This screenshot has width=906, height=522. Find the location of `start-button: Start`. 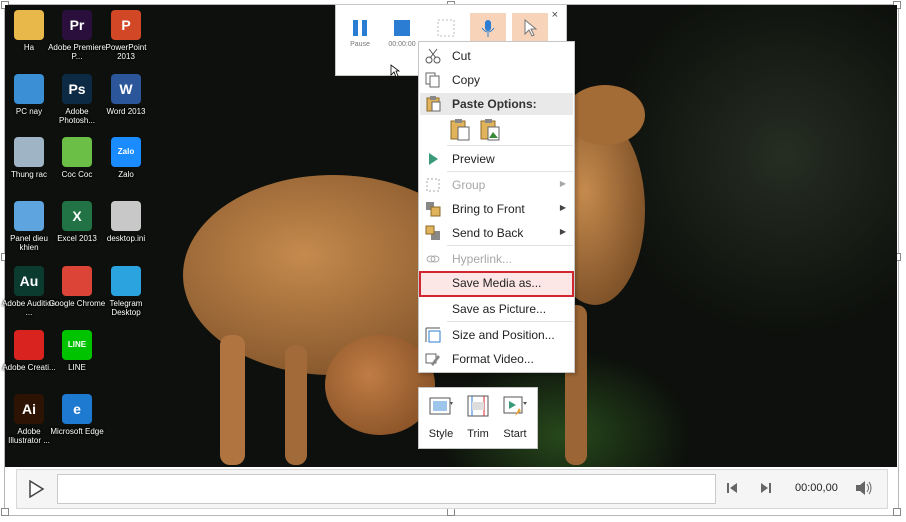

start-button: Start is located at coordinates (515, 419).